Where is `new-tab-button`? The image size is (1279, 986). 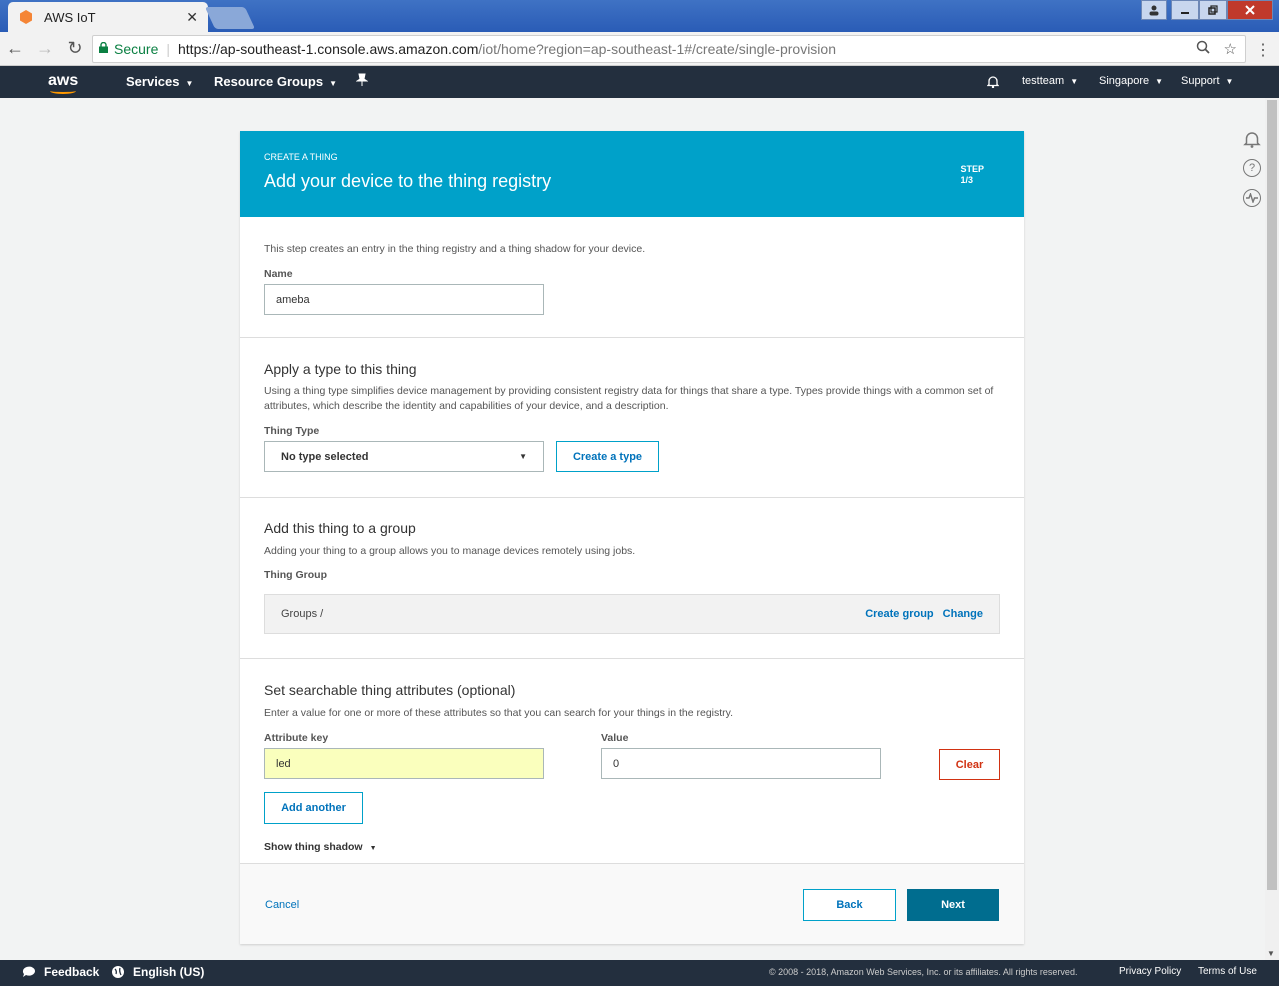
new-tab-button is located at coordinates (230, 18).